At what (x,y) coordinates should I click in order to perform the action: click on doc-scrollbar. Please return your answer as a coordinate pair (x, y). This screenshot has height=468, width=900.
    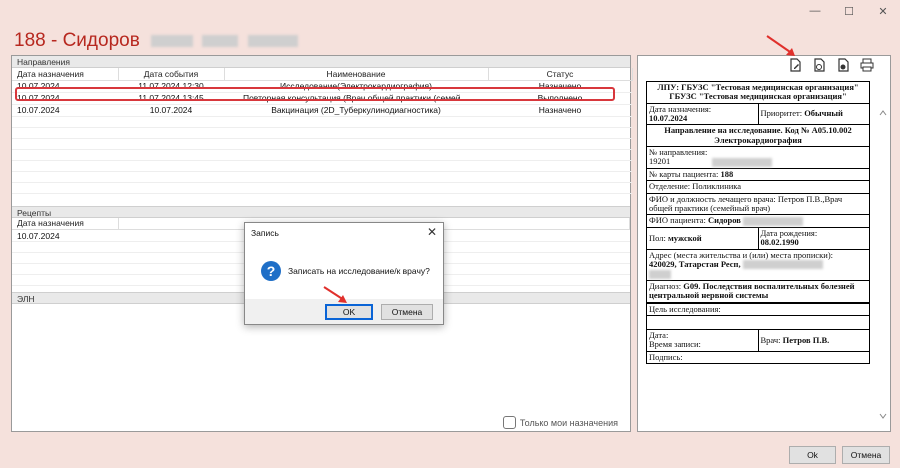
    Looking at the image, I should click on (883, 253).